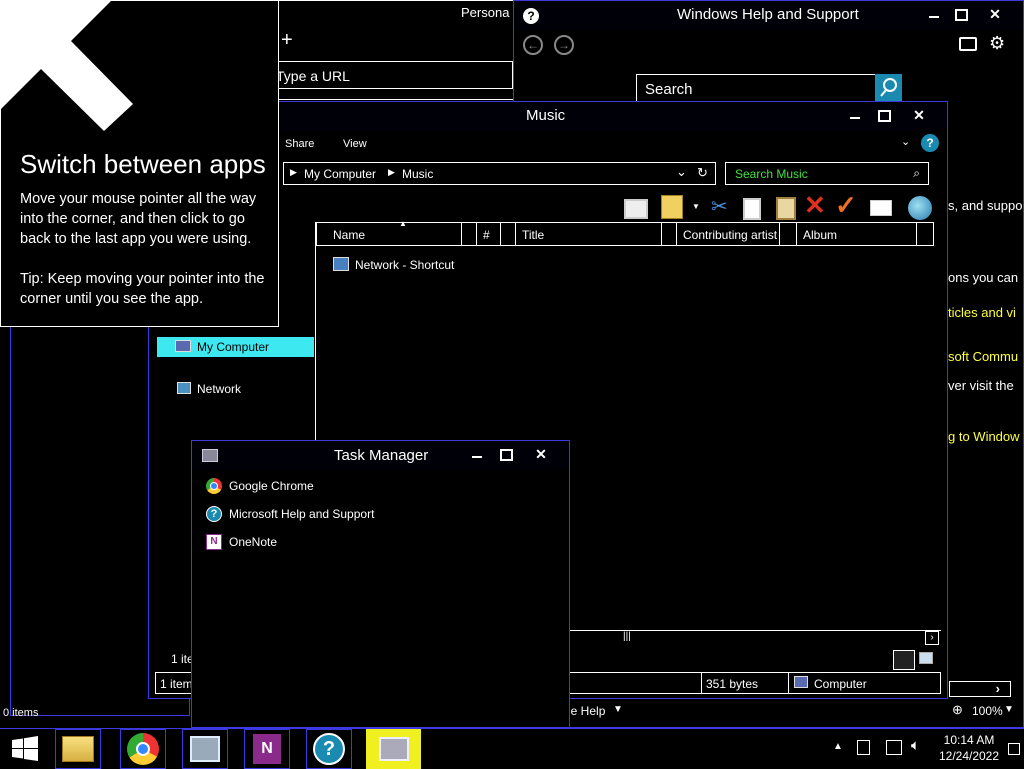  I want to click on file-row: Network - Shortcut, so click(433, 265).